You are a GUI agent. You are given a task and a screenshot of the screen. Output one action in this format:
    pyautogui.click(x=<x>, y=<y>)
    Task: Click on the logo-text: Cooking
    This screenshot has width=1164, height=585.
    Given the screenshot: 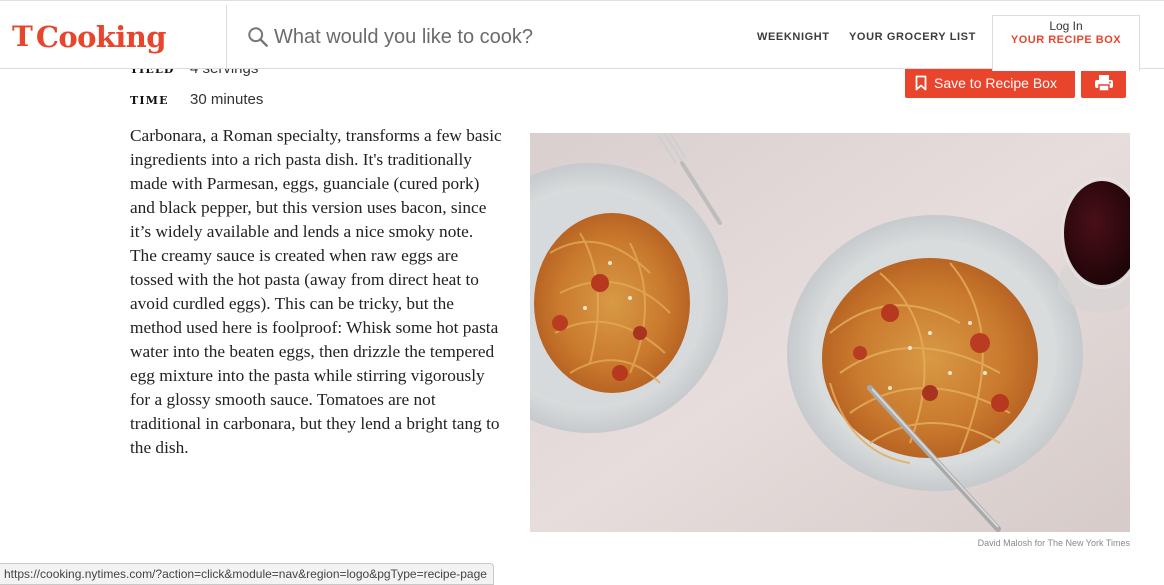 What is the action you would take?
    pyautogui.click(x=101, y=36)
    